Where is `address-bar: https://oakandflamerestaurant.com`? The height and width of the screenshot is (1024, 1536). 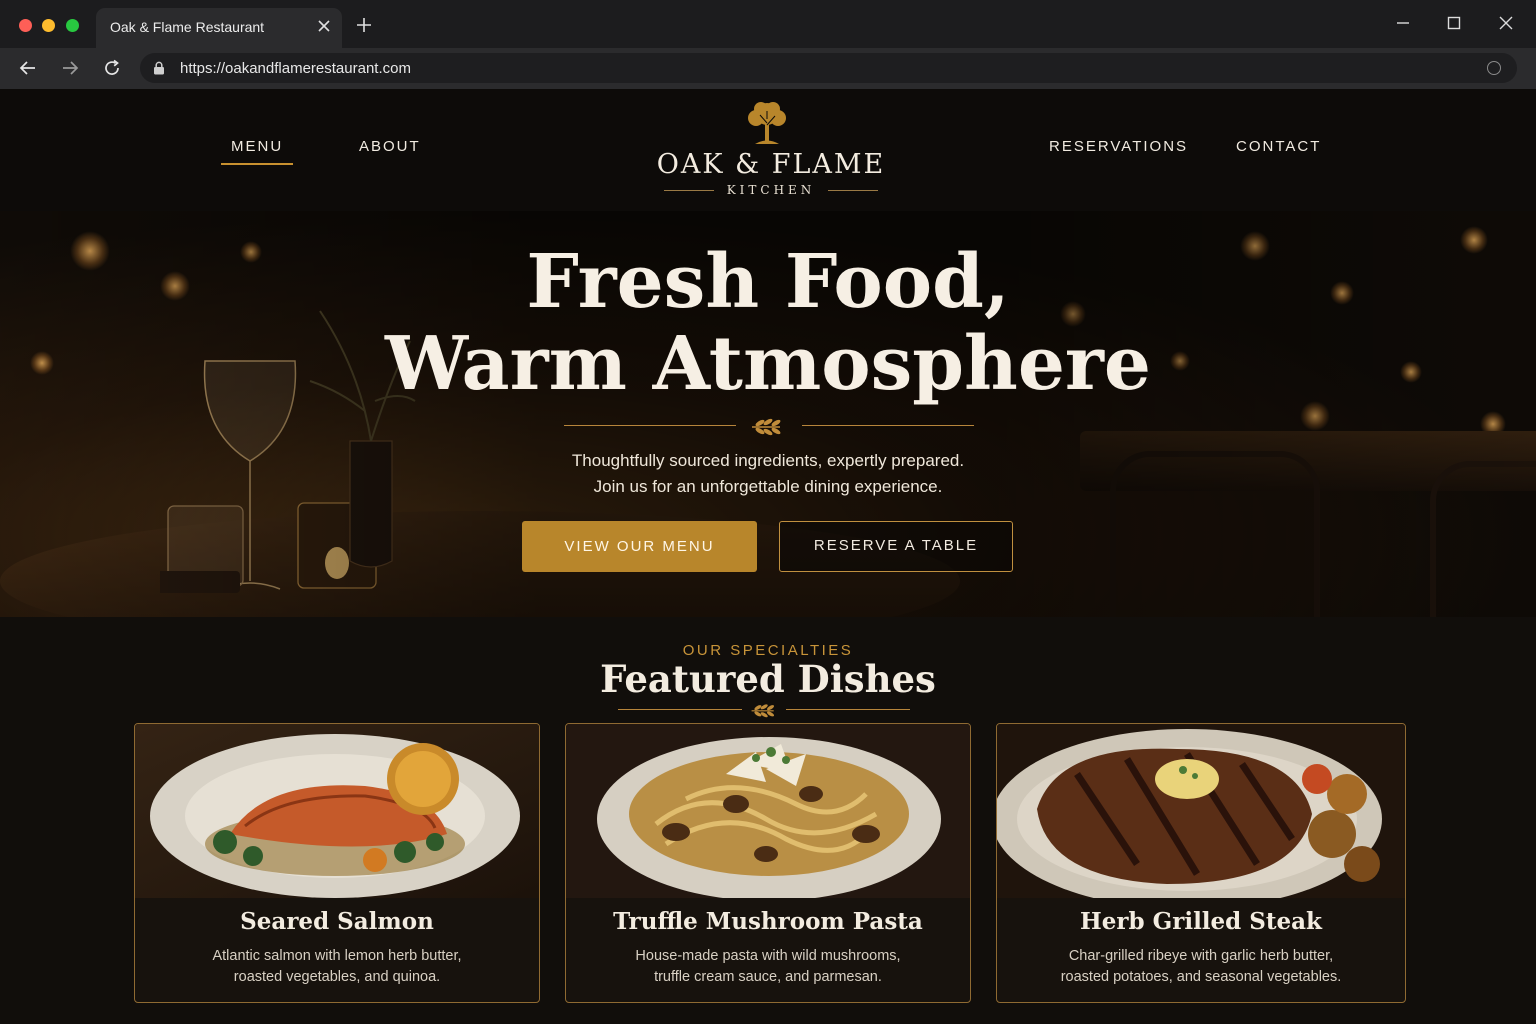
address-bar: https://oakandflamerestaurant.com is located at coordinates (828, 68).